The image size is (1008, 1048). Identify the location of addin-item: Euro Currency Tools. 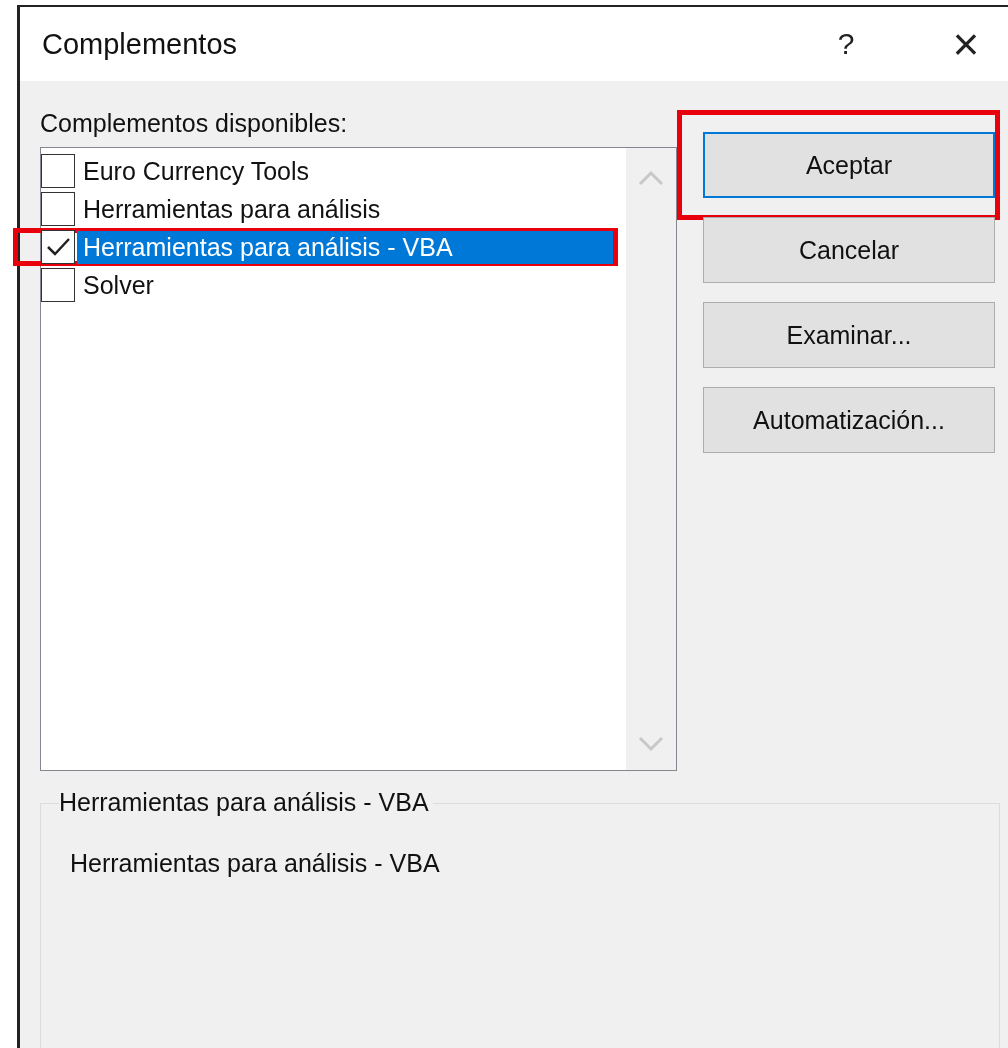
(345, 171).